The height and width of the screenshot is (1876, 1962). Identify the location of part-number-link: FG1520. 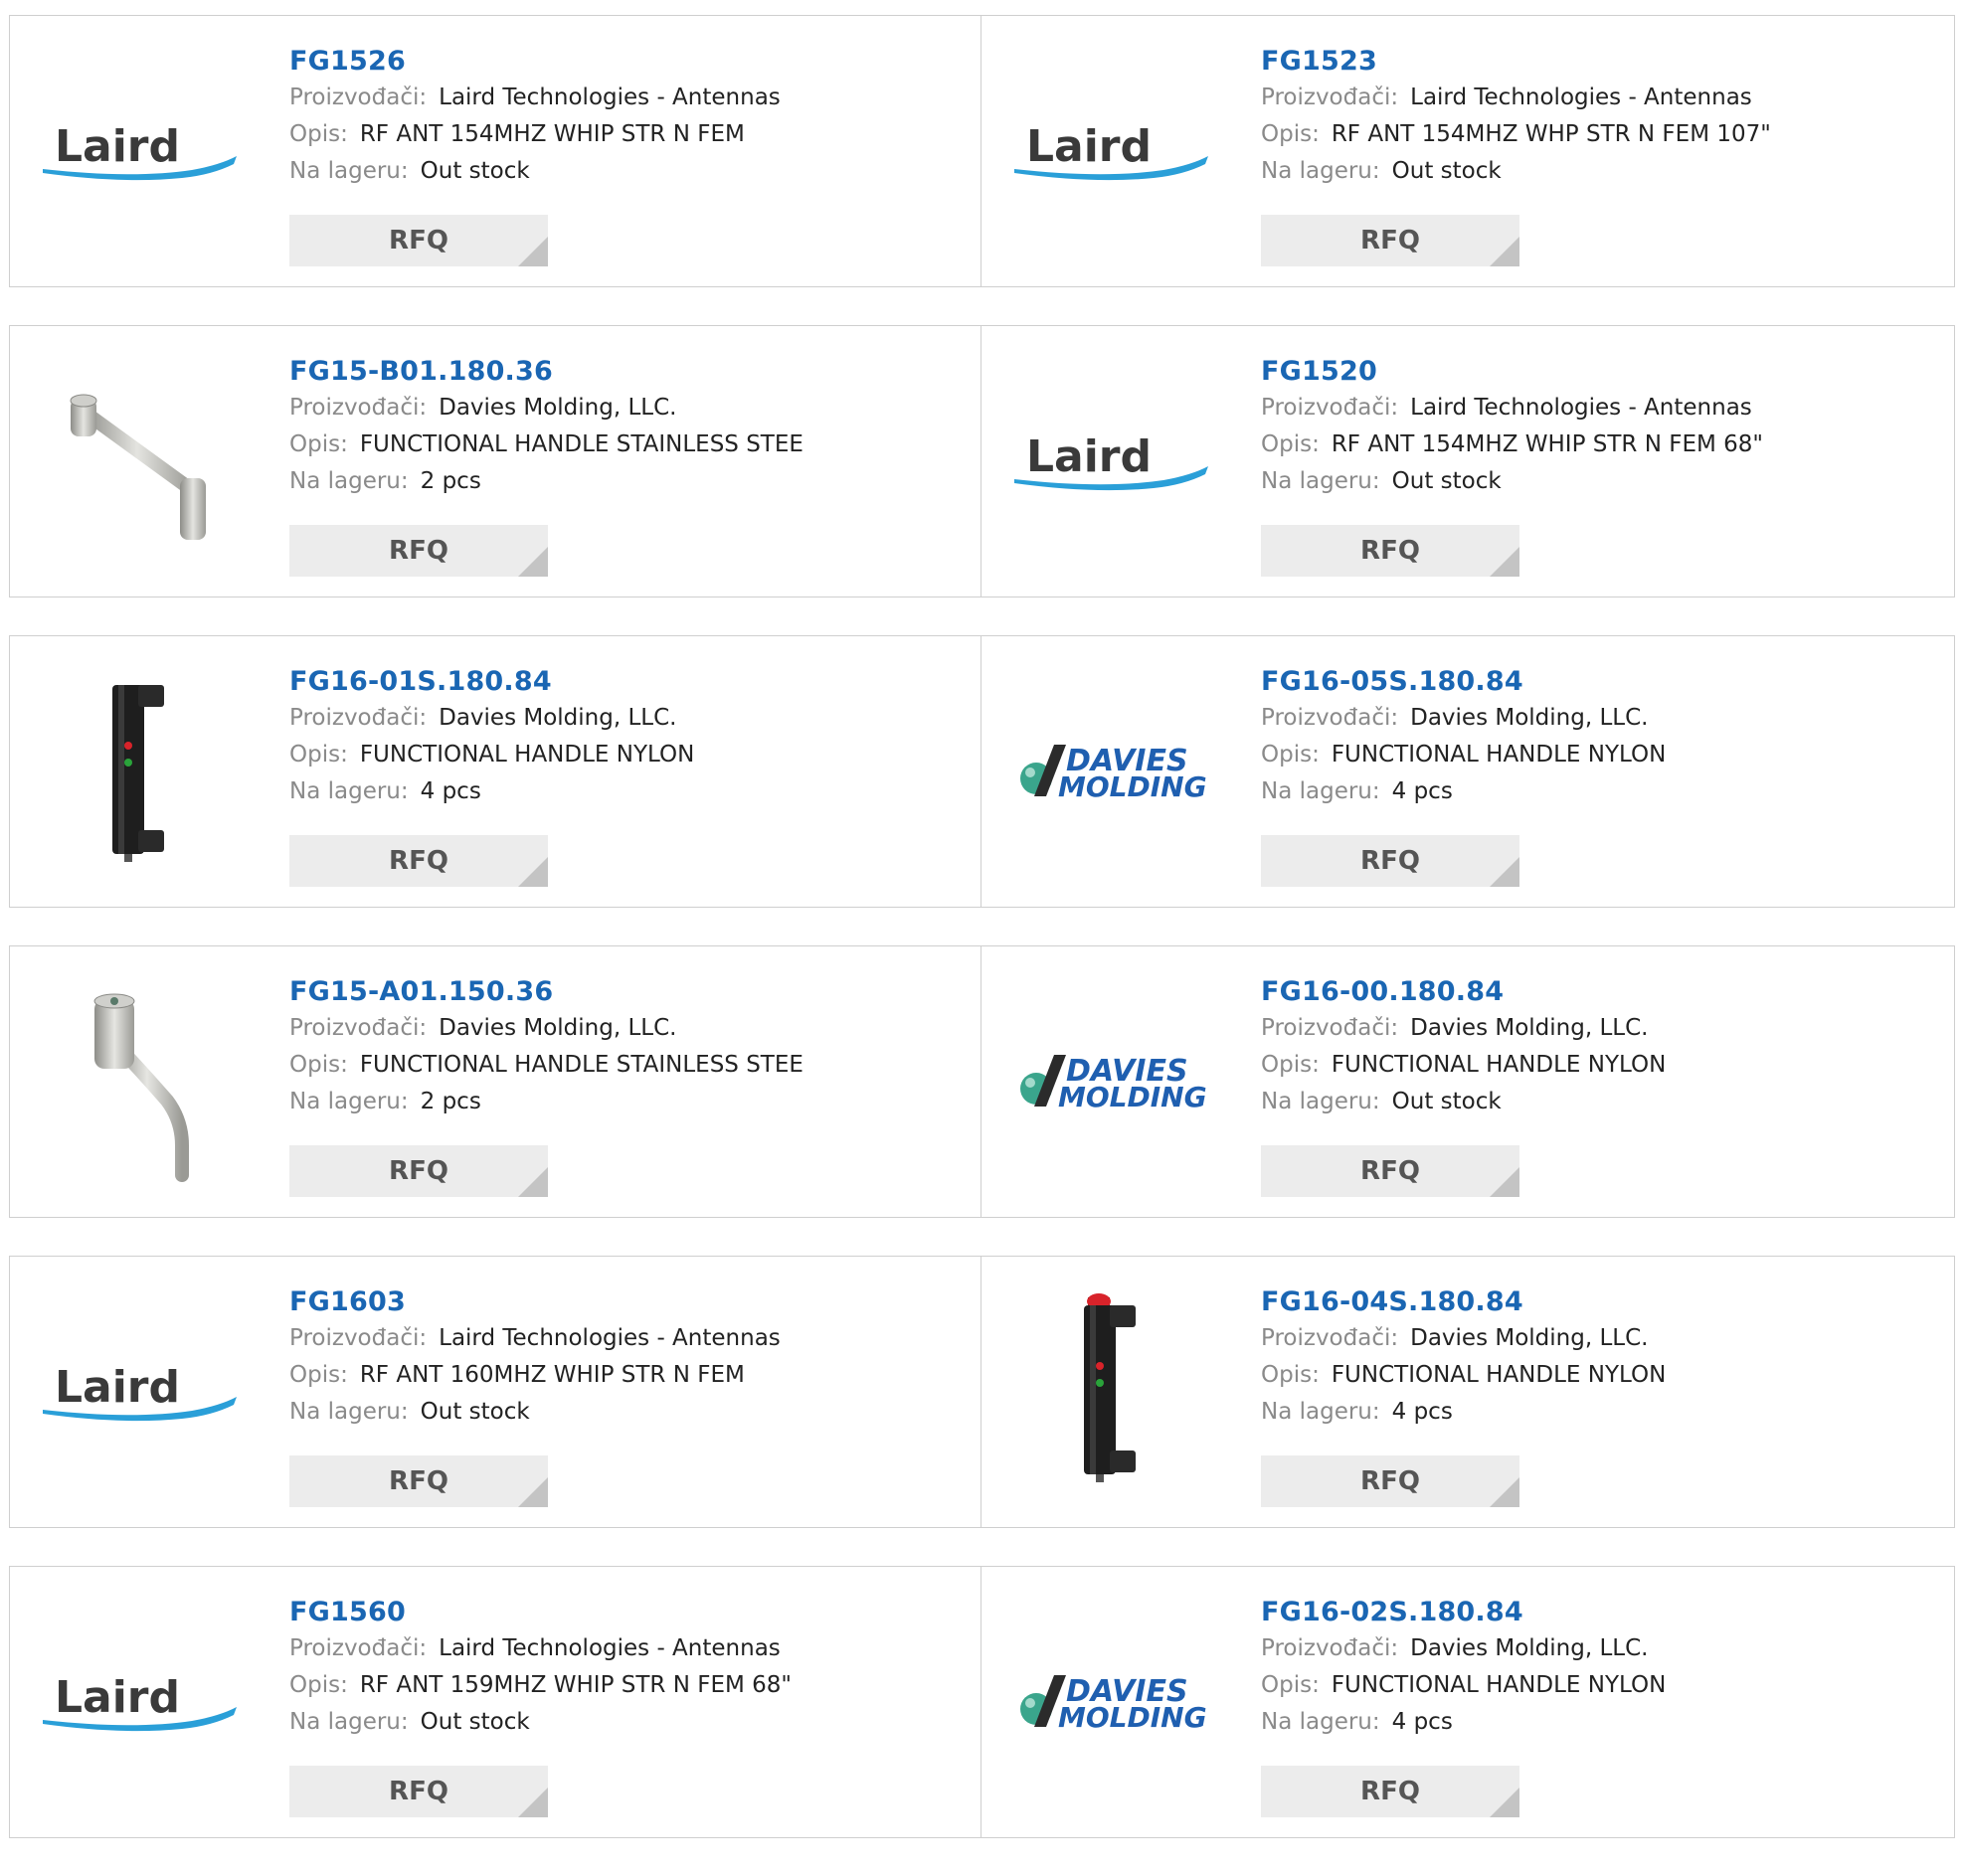
(1319, 372).